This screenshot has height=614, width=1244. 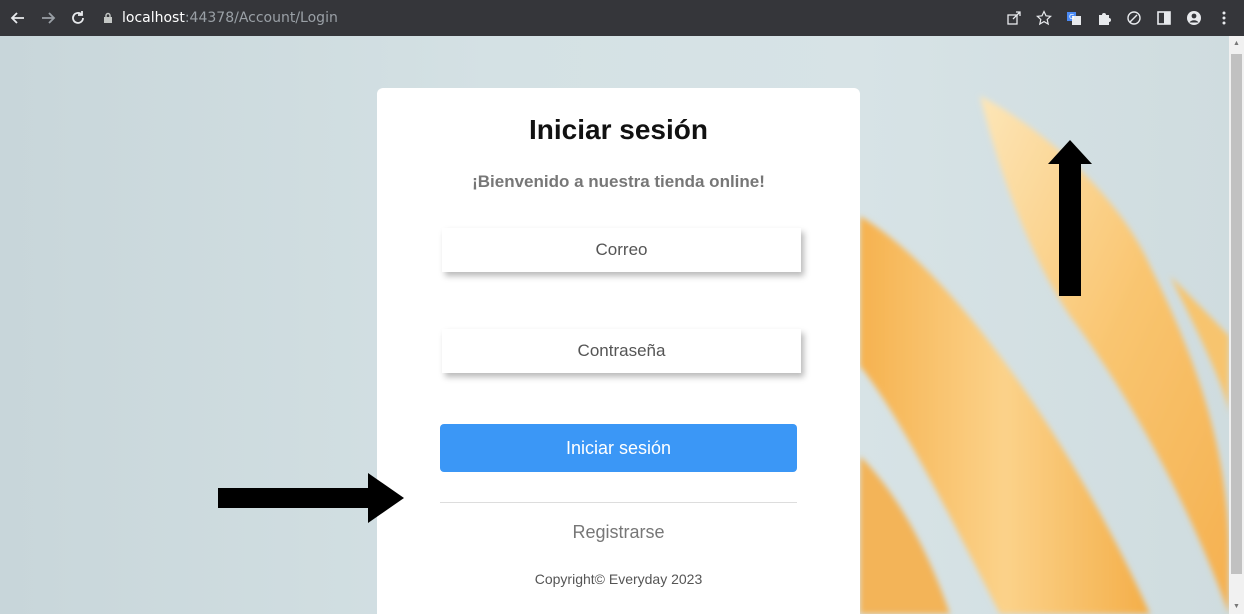 I want to click on share-icon, so click(x=1014, y=18).